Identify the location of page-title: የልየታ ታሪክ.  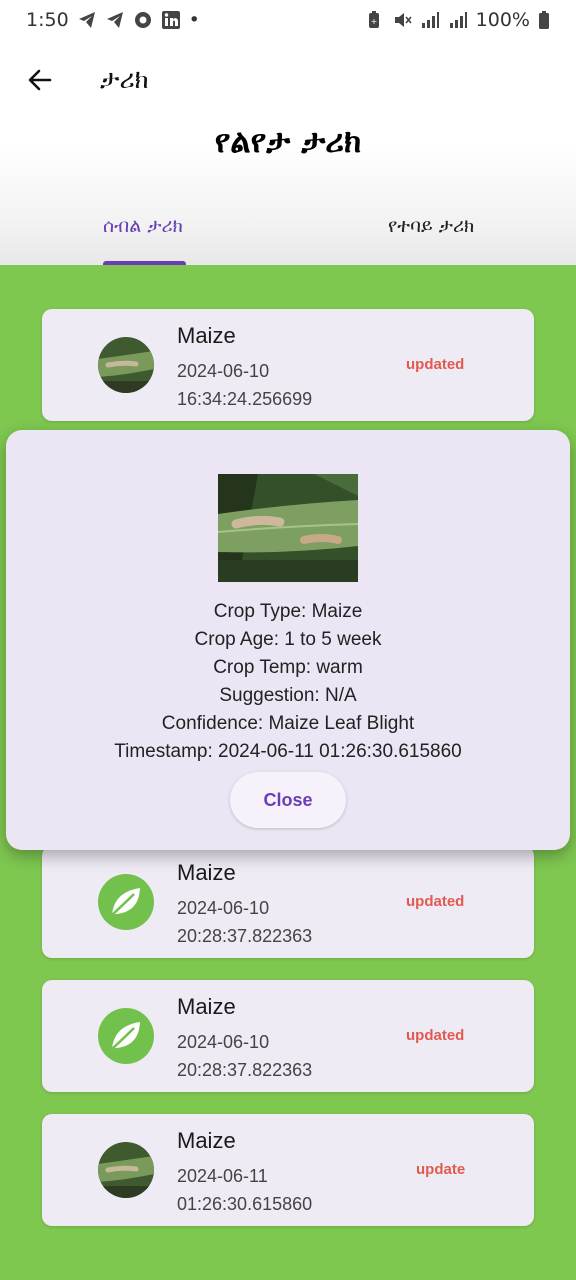
(288, 141).